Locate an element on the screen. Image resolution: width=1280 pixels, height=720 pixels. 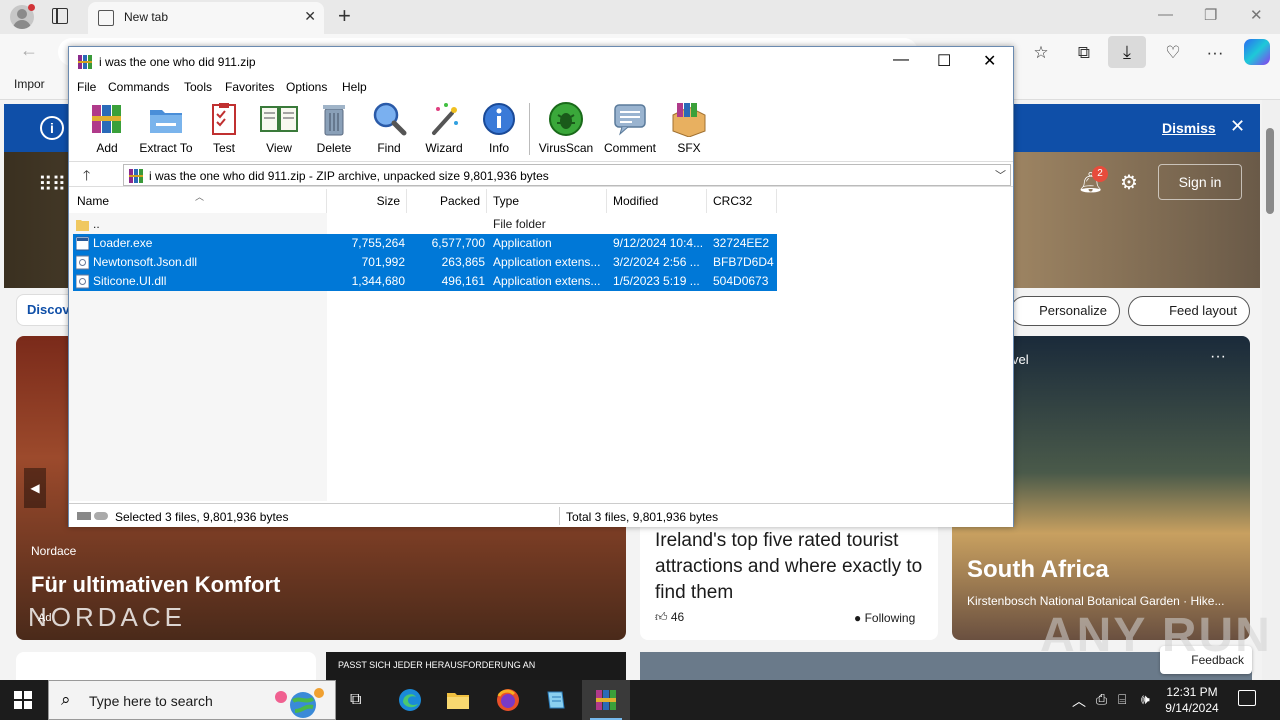
comment-button: Comment is located at coordinates (630, 130).